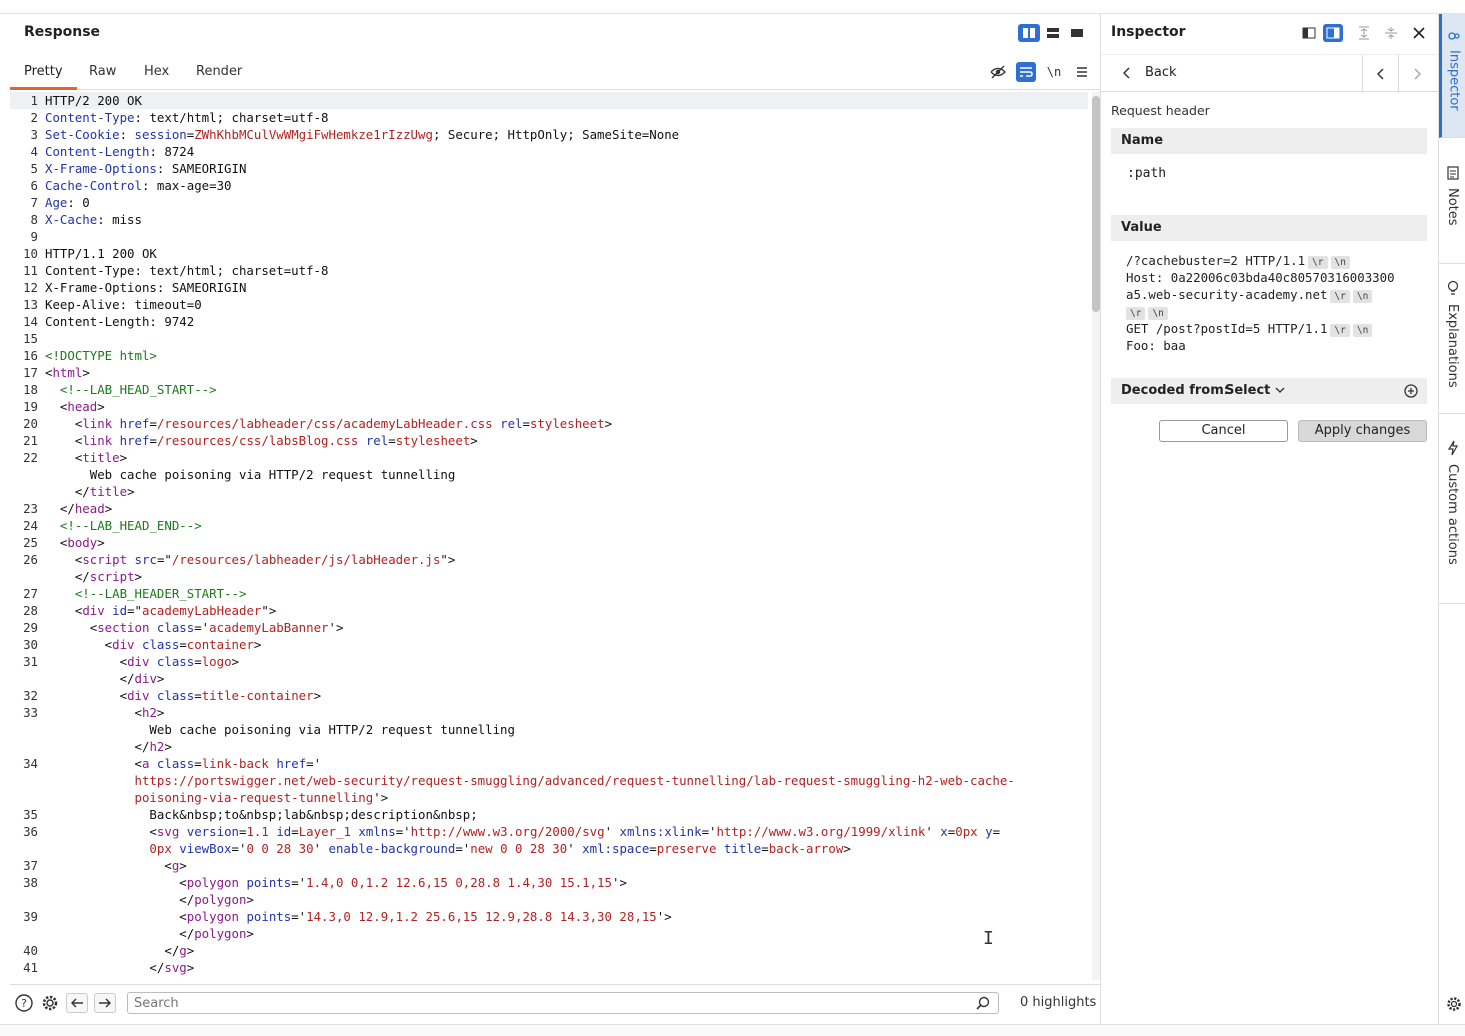 The image size is (1465, 1036). I want to click on settings-gear-icon, so click(50, 1003).